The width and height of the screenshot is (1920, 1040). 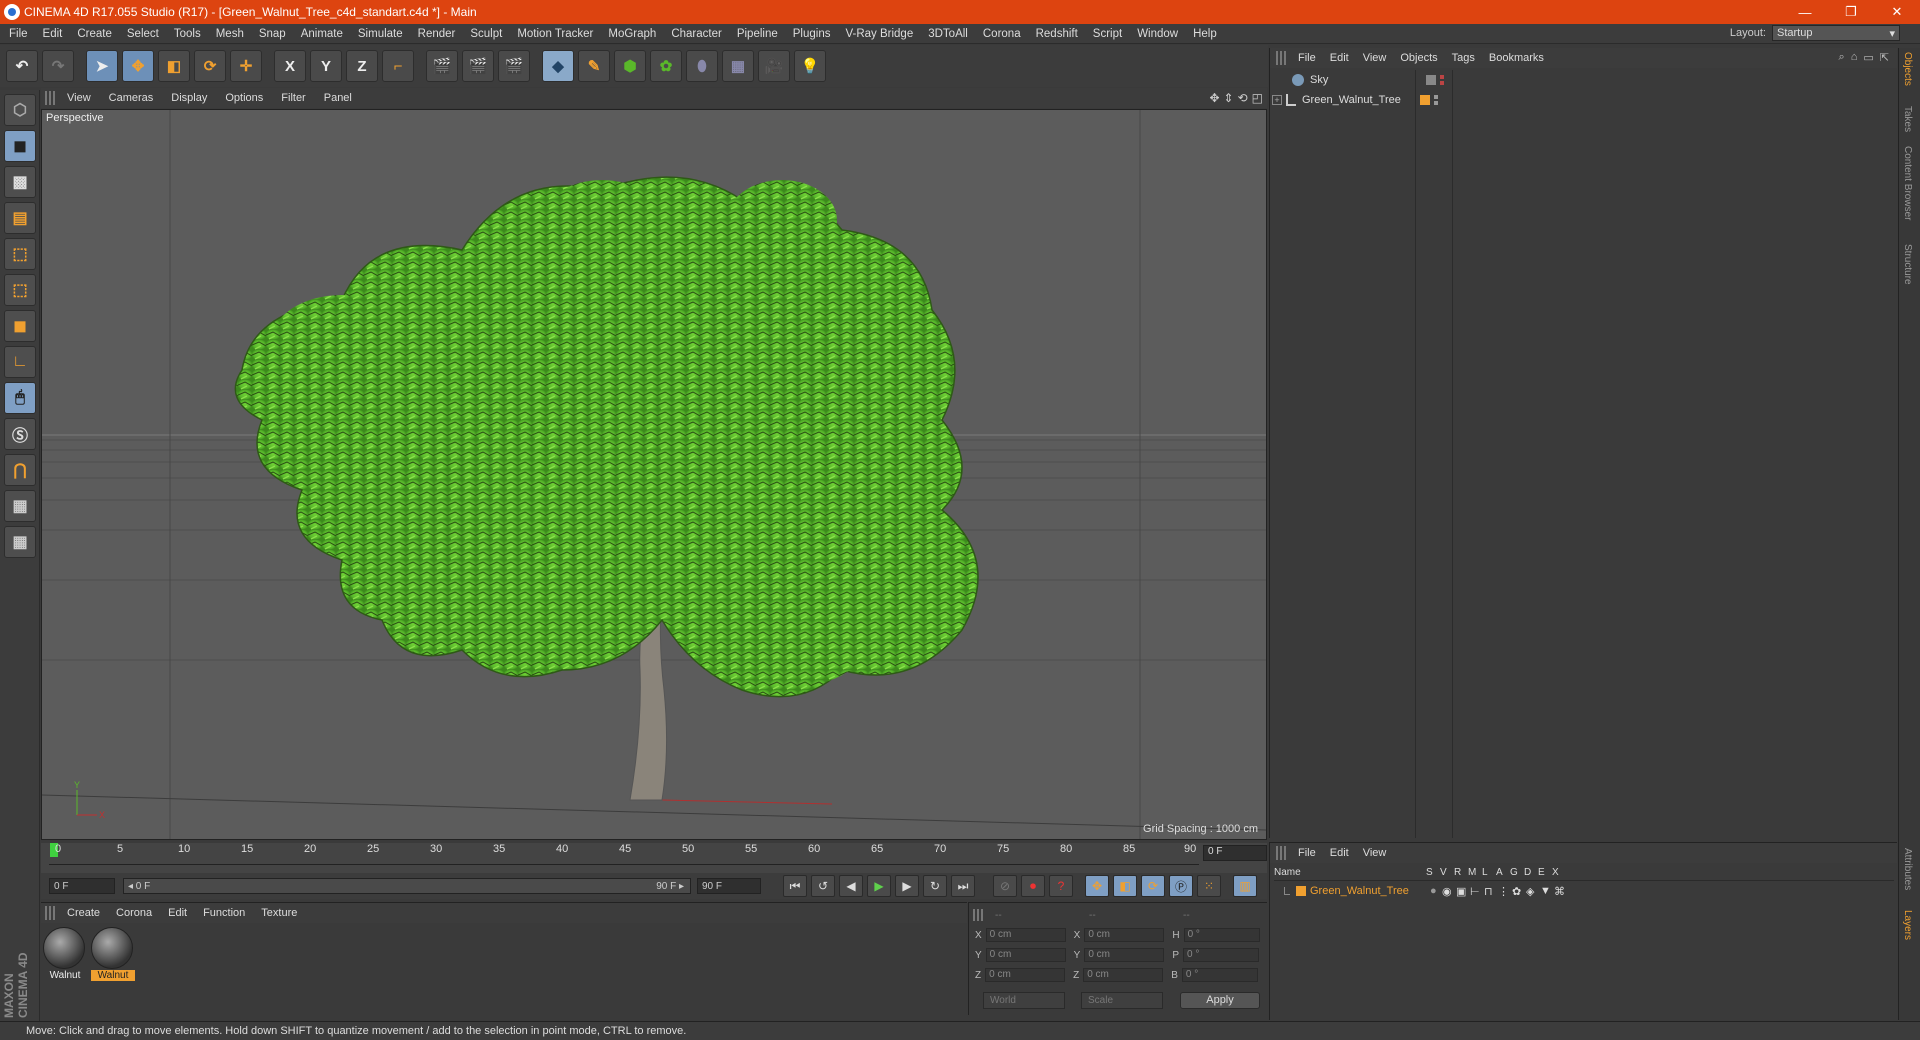 I want to click on tab-content-browser: Content Browser, so click(x=1907, y=183).